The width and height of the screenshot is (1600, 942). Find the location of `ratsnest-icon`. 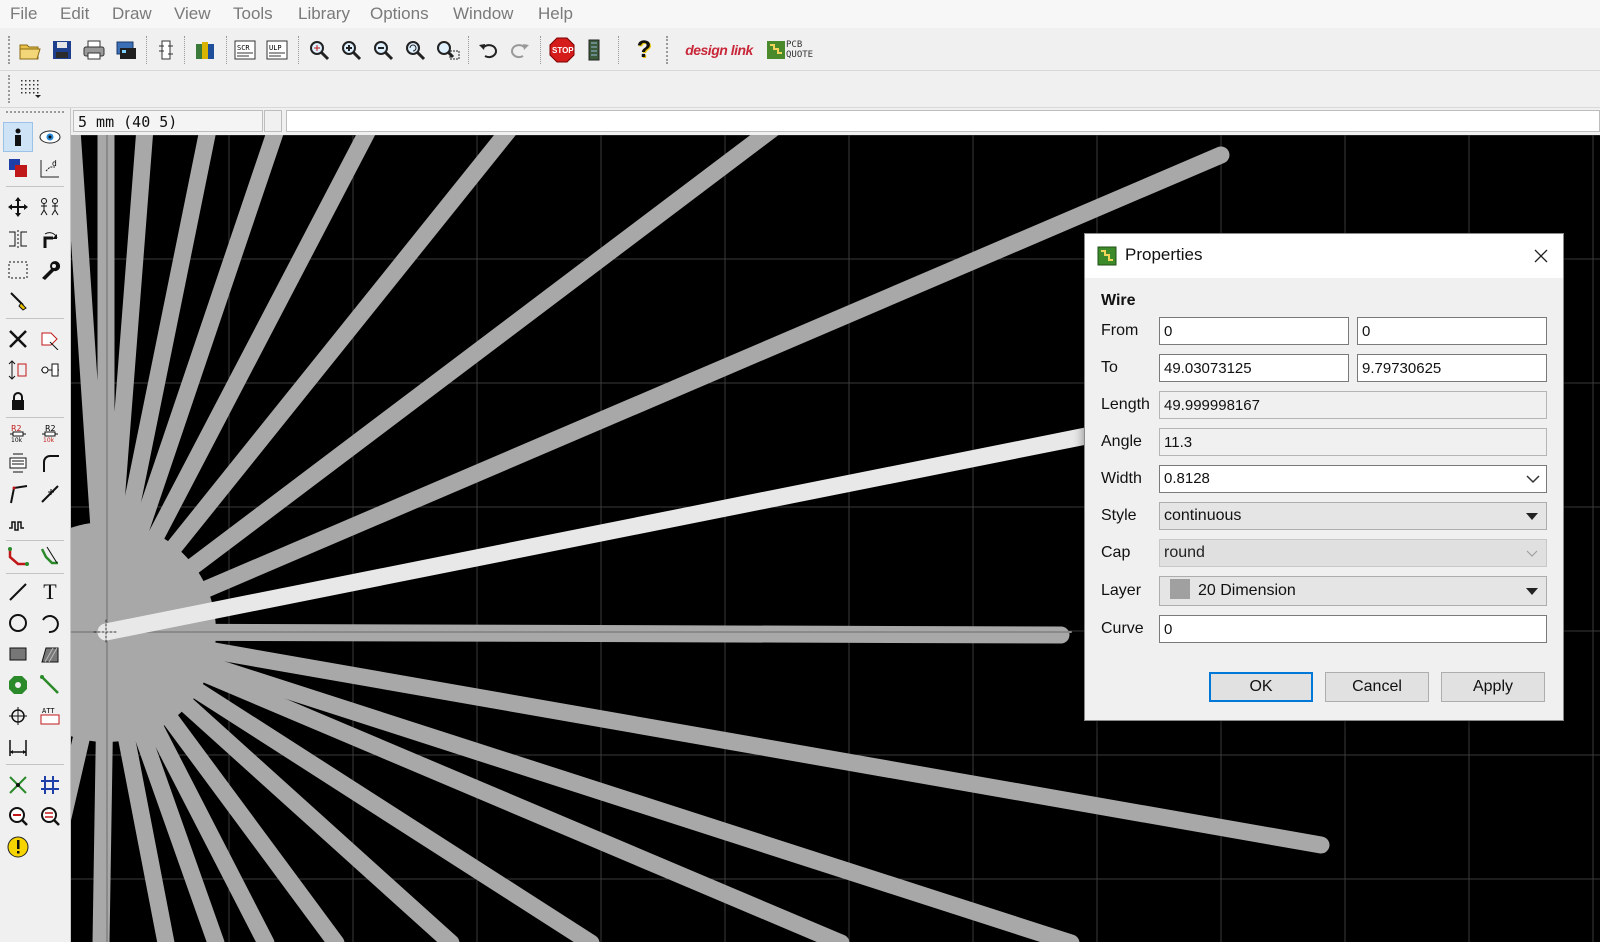

ratsnest-icon is located at coordinates (18, 785).